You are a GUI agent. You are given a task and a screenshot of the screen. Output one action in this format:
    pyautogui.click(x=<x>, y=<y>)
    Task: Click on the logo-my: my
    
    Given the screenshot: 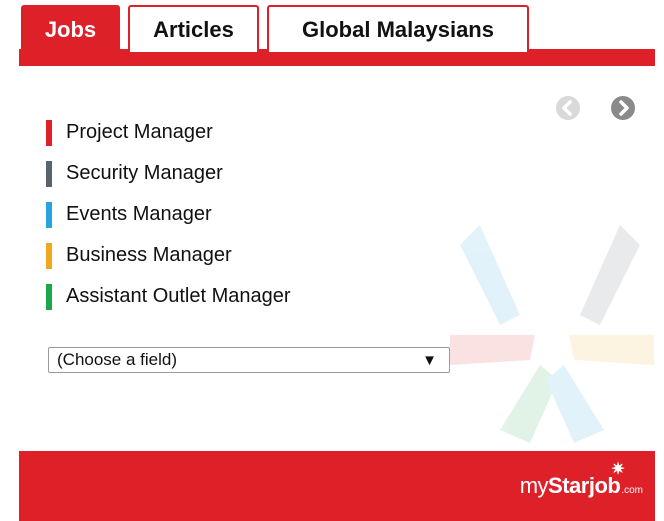 What is the action you would take?
    pyautogui.click(x=534, y=485)
    